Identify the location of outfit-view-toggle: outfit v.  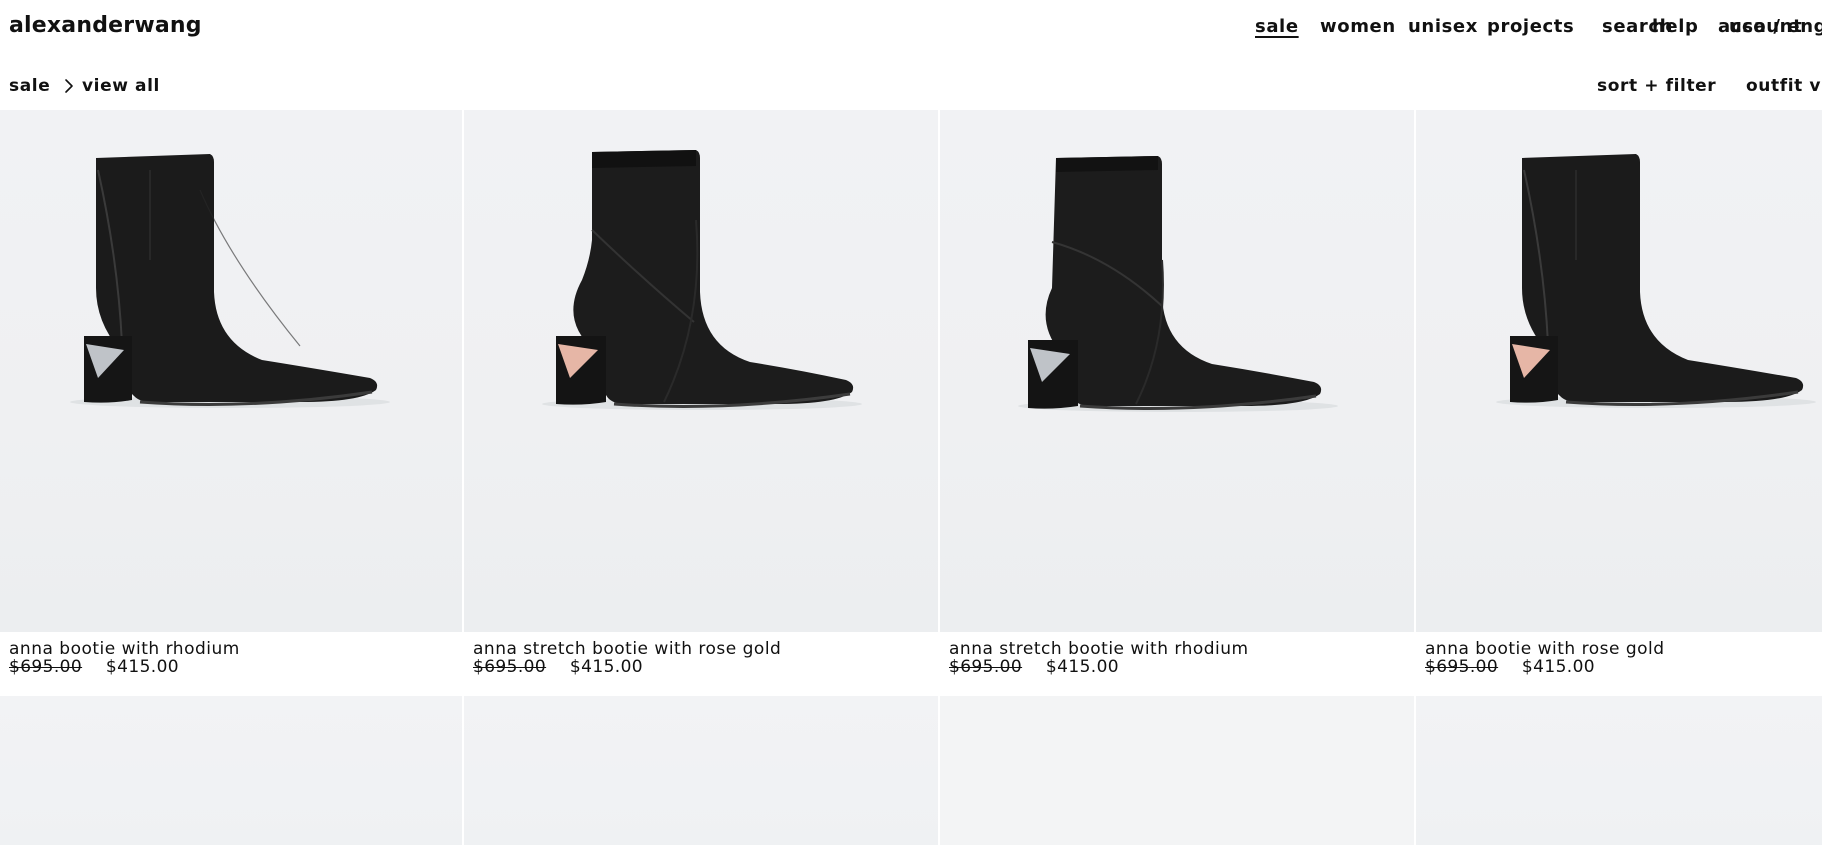
(1783, 86).